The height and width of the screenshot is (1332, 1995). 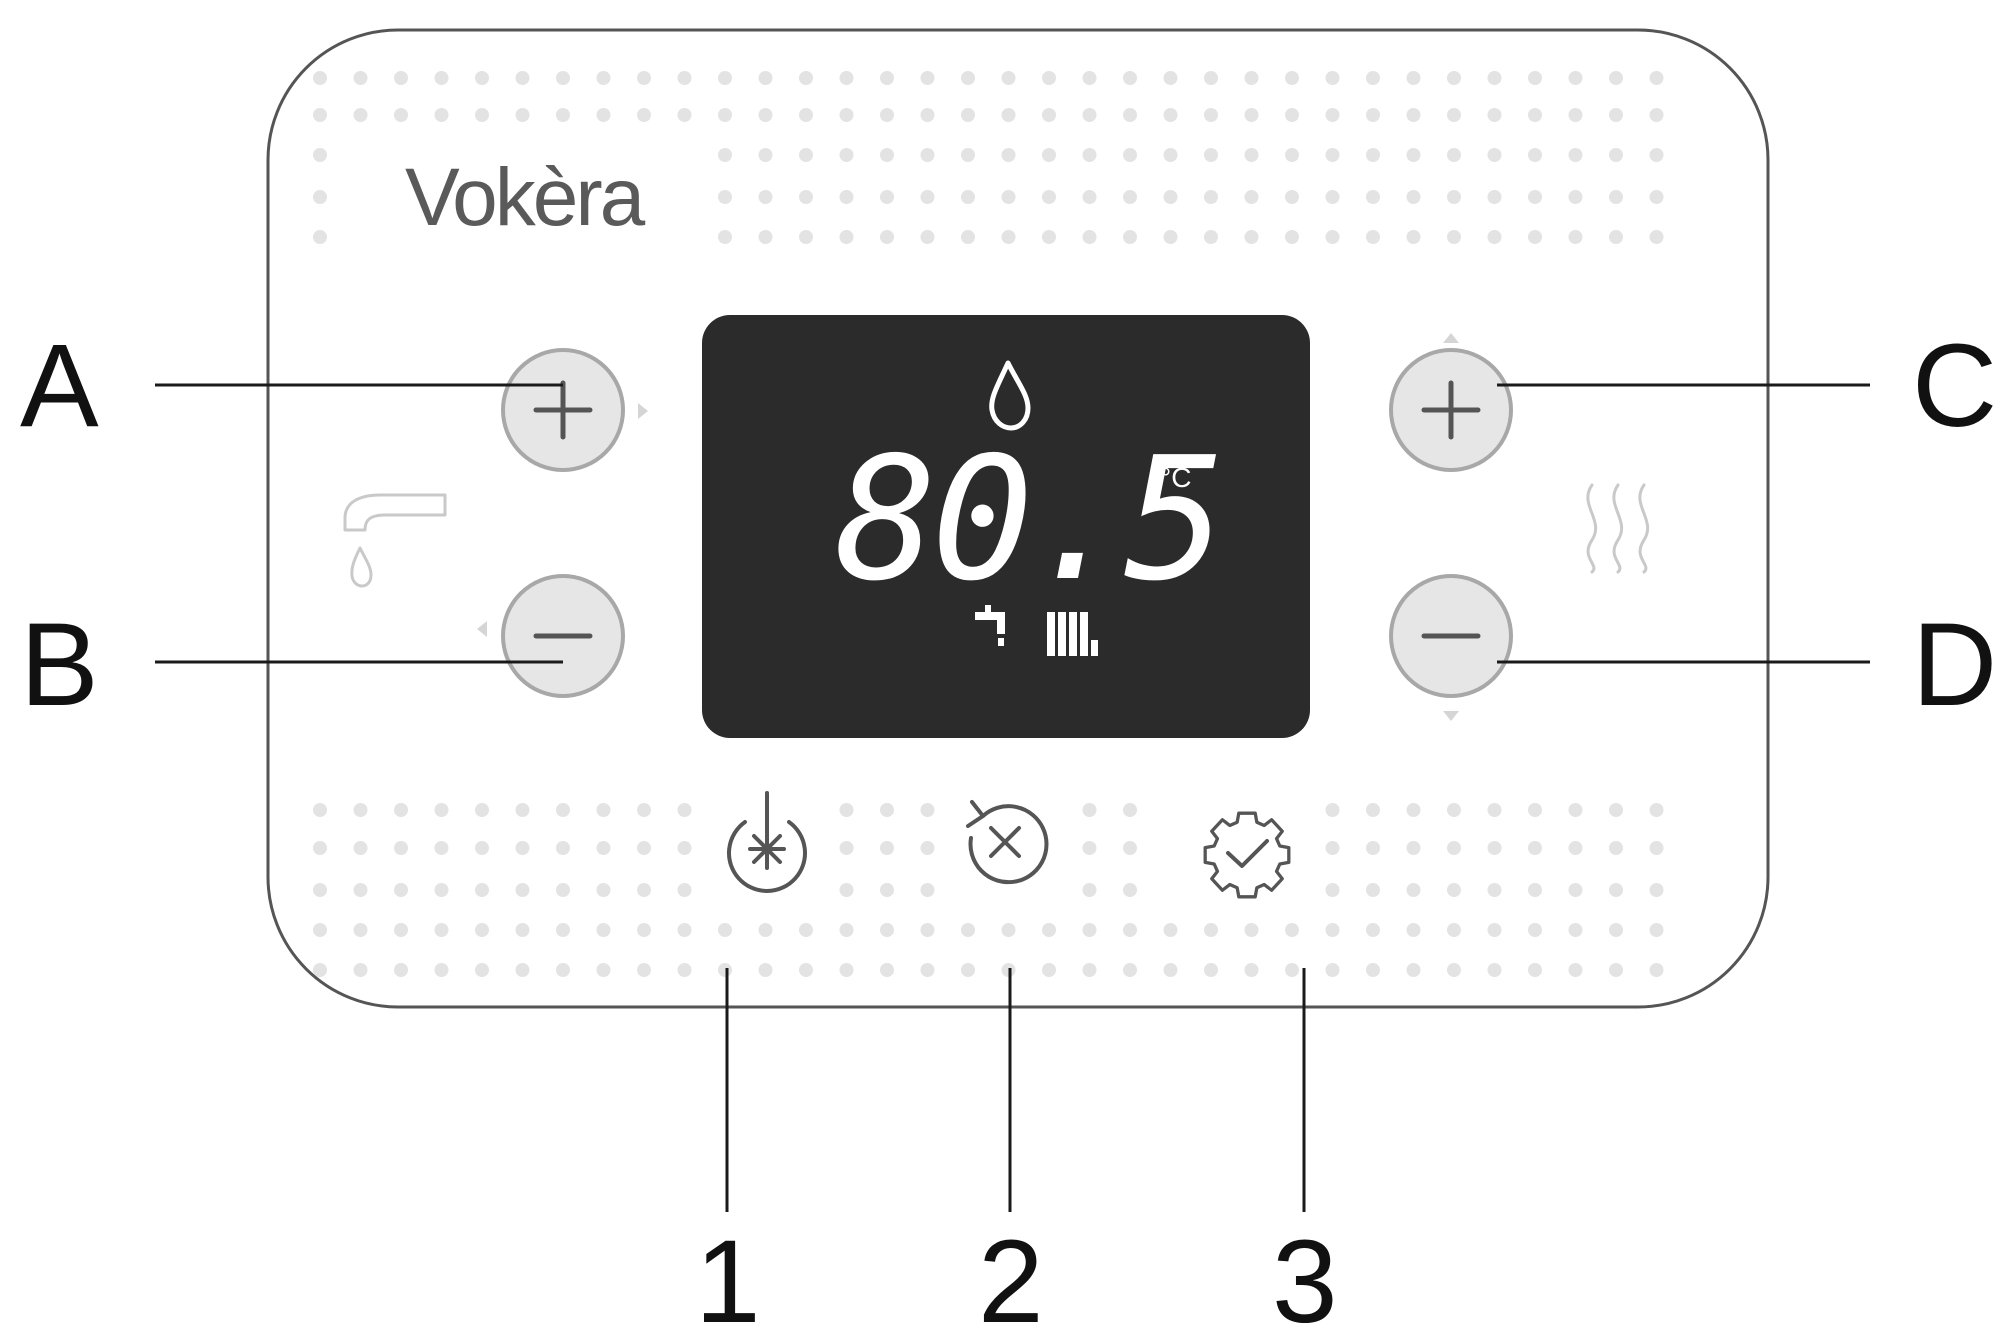 I want to click on power-frost-button, so click(x=767, y=842).